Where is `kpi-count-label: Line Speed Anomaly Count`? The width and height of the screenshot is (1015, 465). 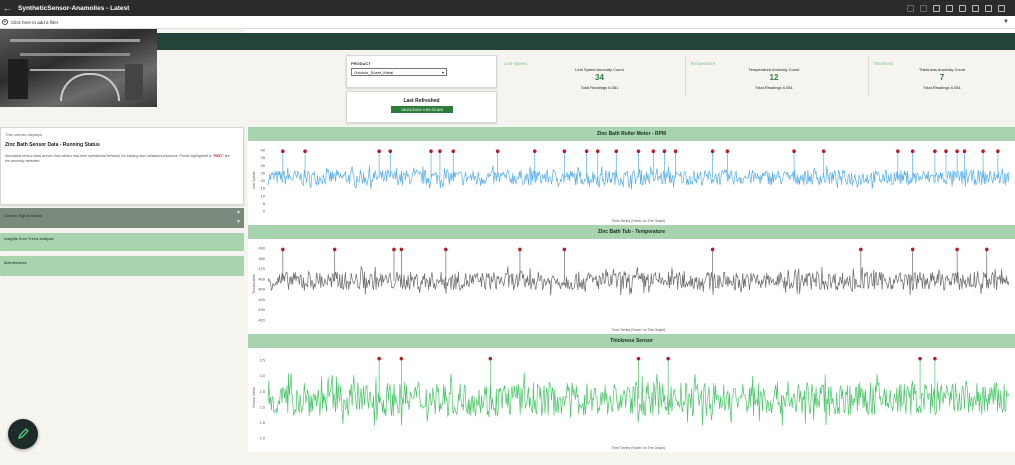 kpi-count-label: Line Speed Anomaly Count is located at coordinates (599, 69).